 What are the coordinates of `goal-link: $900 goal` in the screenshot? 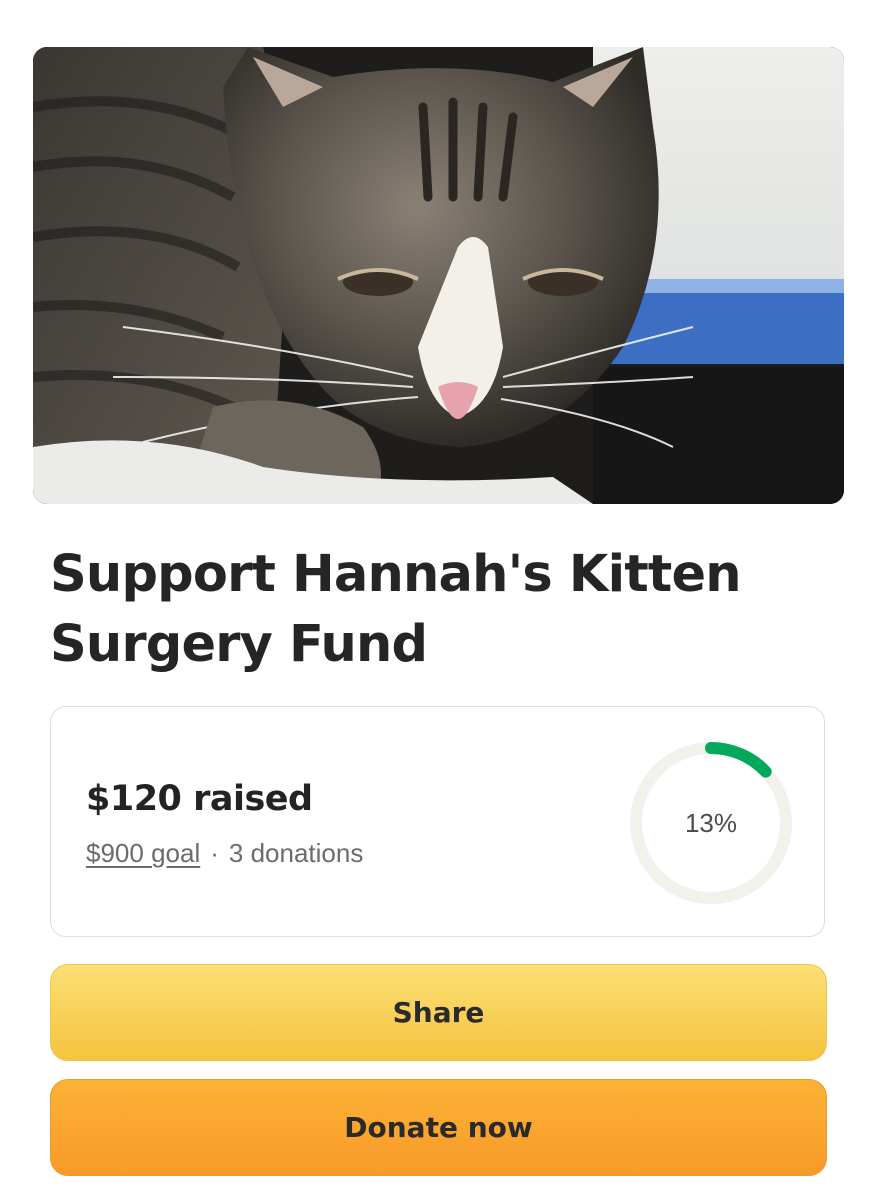 It's located at (143, 853).